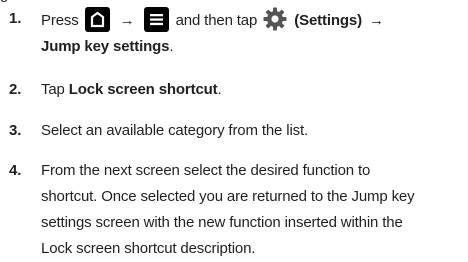 Image resolution: width=468 pixels, height=262 pixels. Describe the element at coordinates (216, 20) in the screenshot. I see `and-then-tap-text: and then tap` at that location.